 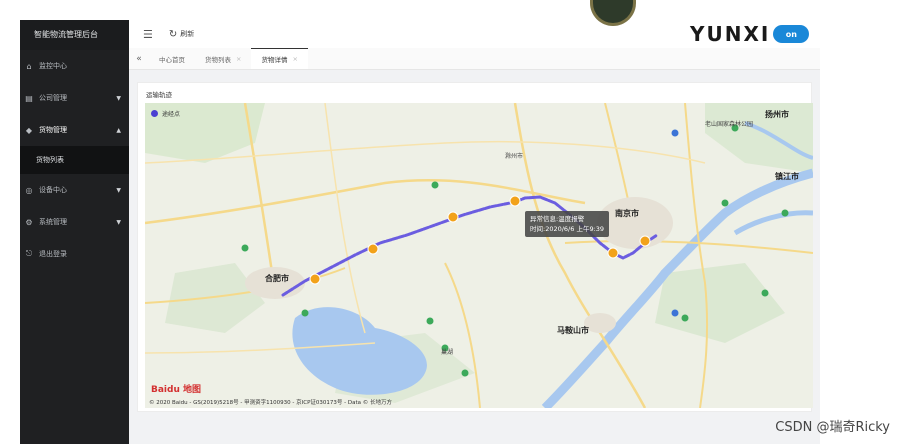 I want to click on chevron-up-icon: ▲, so click(x=118, y=130).